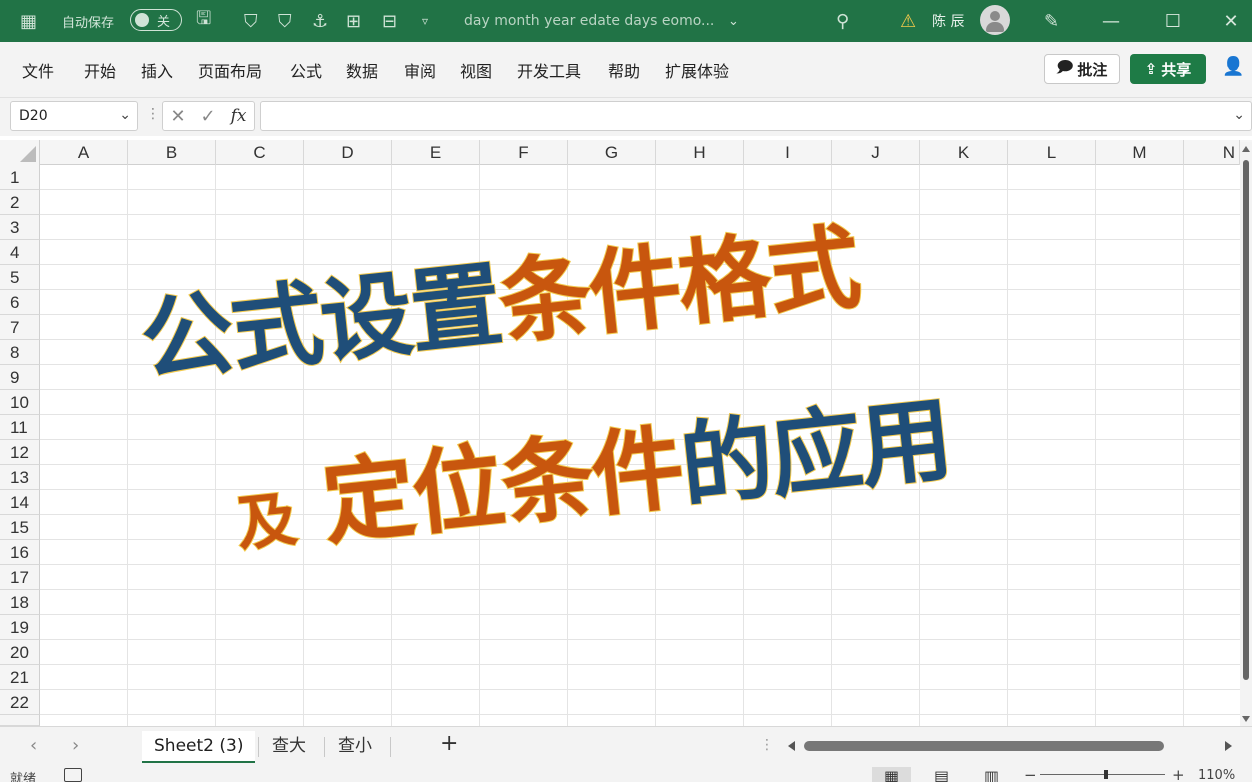  Describe the element at coordinates (20, 152) in the screenshot. I see `select-all-corner` at that location.